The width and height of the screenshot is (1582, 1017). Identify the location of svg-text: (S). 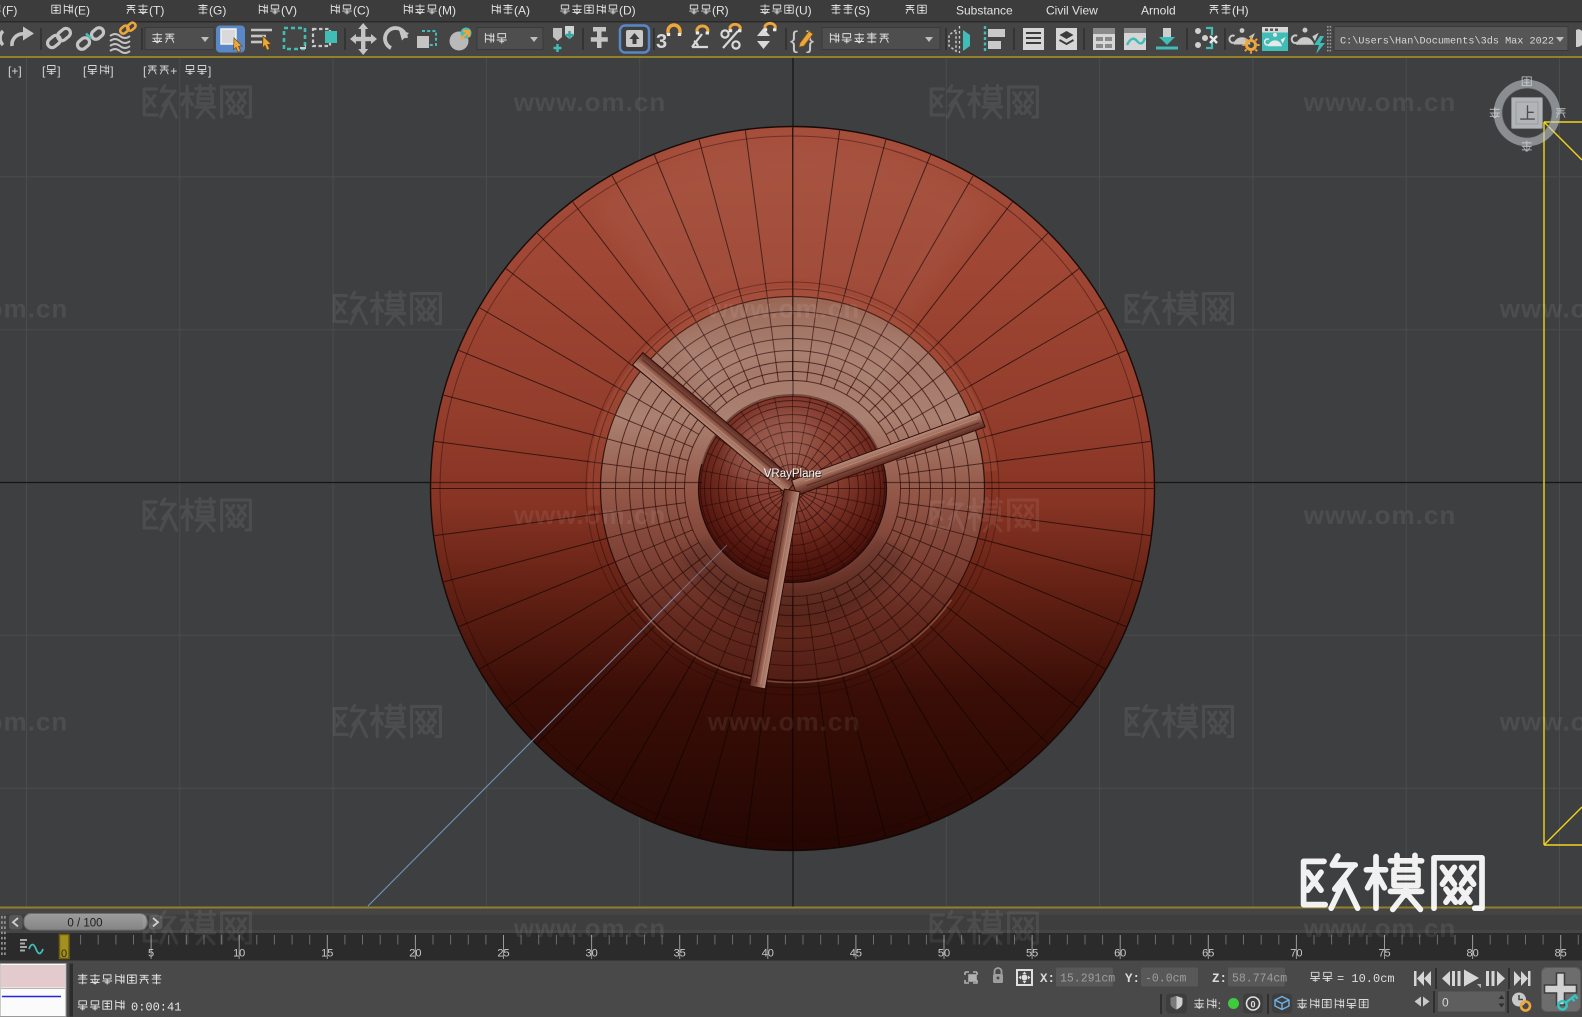
(862, 11).